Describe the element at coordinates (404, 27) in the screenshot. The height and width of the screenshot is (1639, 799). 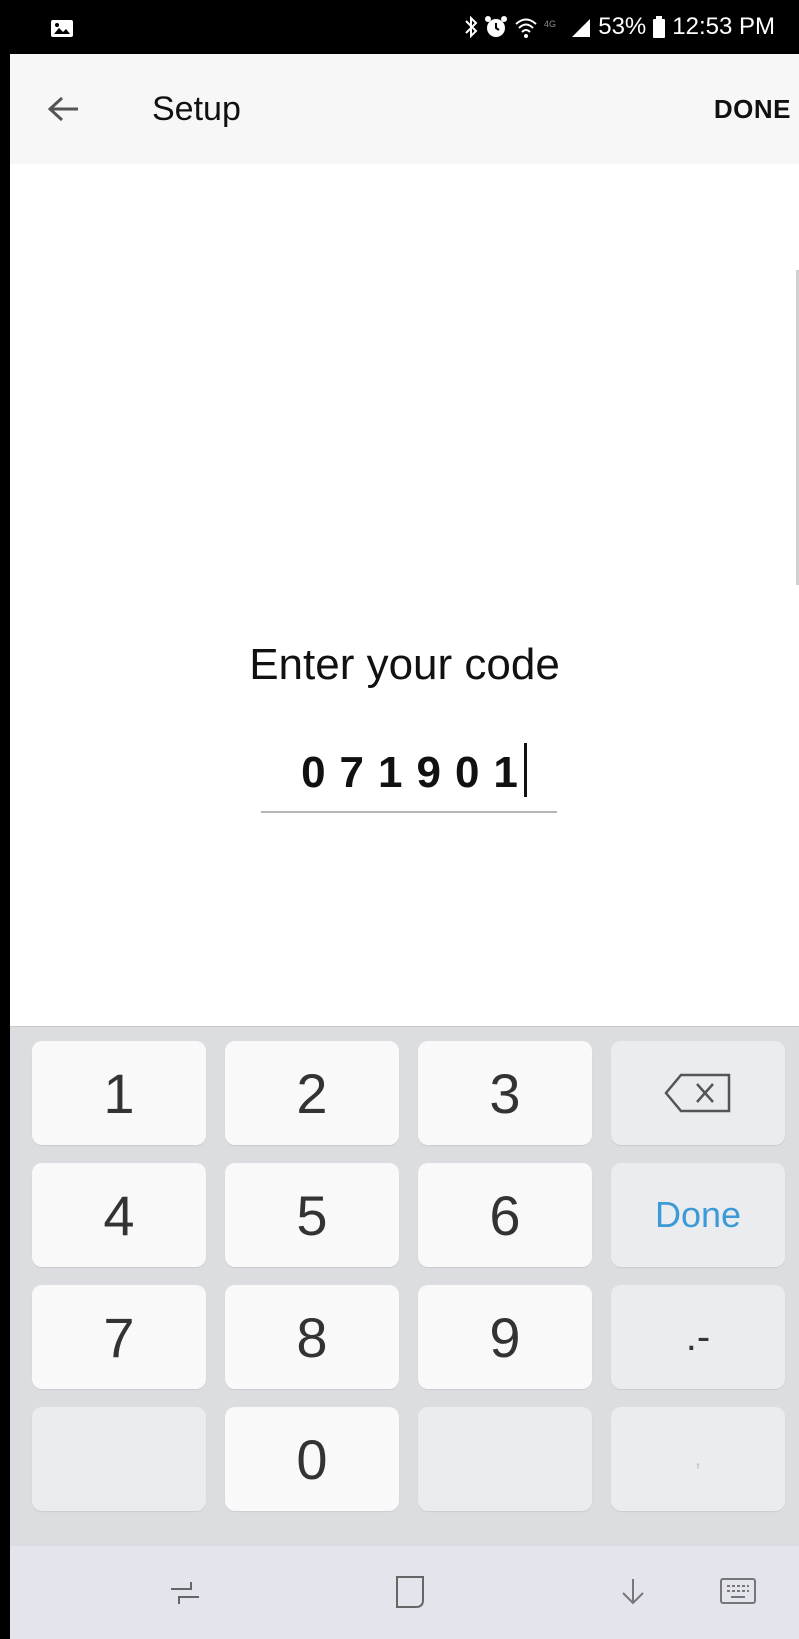
I see `status-bar: 4G 53% 12:53 PM` at that location.